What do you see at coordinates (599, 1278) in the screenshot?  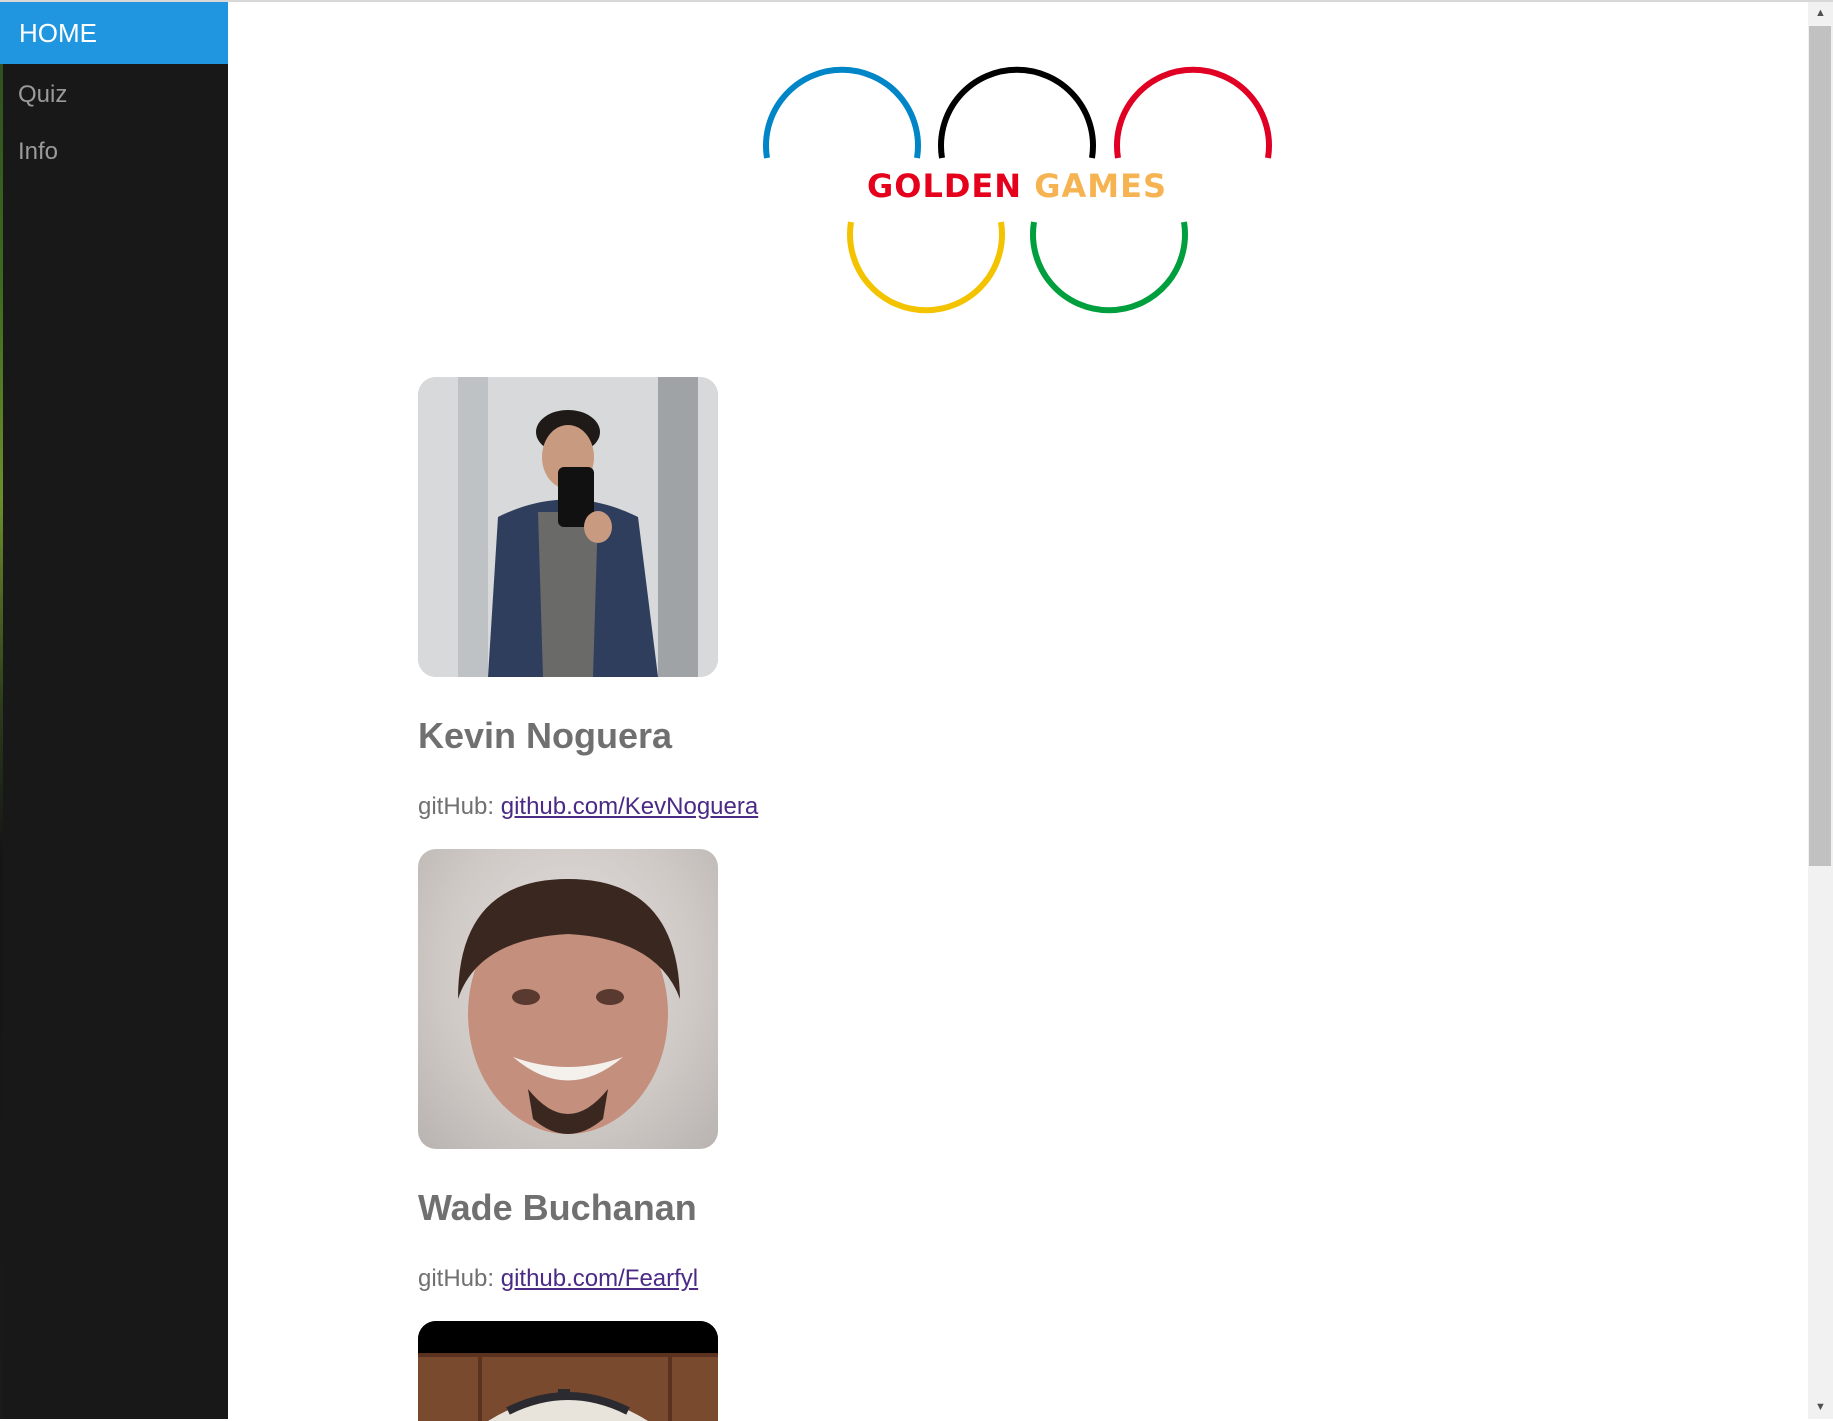 I see `github-link: github.com/Fearfyl` at bounding box center [599, 1278].